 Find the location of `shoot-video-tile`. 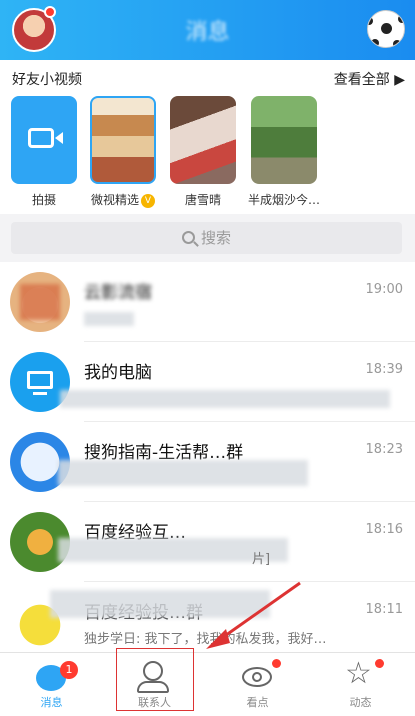

shoot-video-tile is located at coordinates (44, 140).